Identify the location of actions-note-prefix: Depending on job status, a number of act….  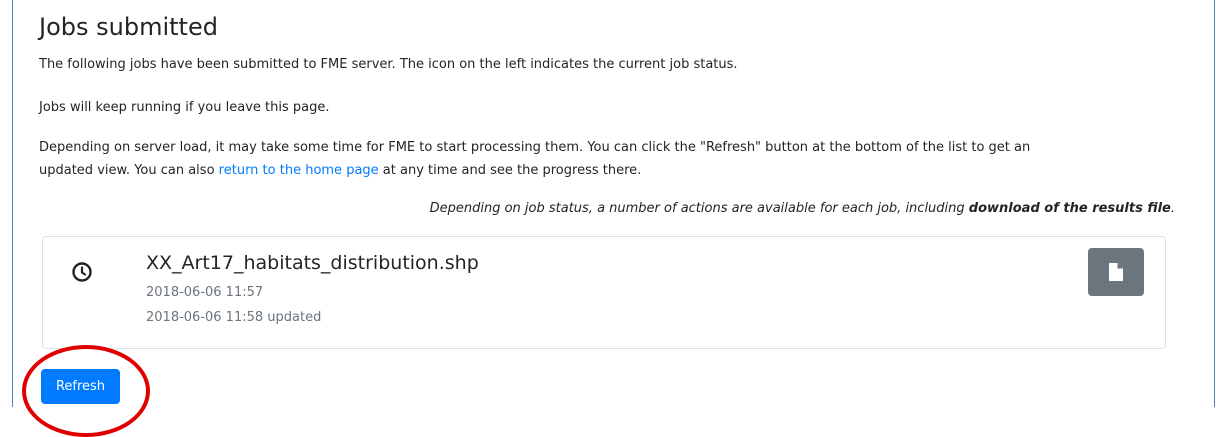
(699, 208).